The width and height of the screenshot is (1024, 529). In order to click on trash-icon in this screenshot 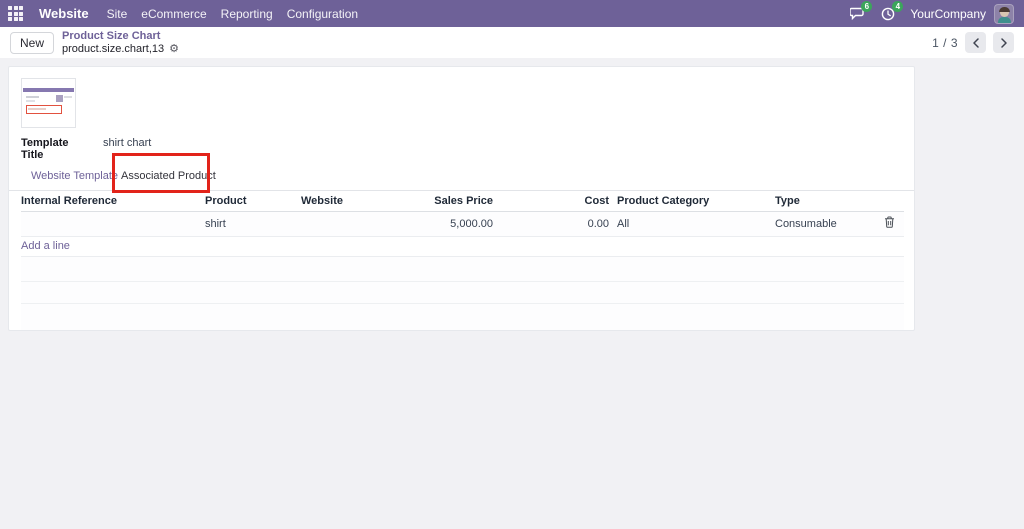, I will do `click(889, 222)`.